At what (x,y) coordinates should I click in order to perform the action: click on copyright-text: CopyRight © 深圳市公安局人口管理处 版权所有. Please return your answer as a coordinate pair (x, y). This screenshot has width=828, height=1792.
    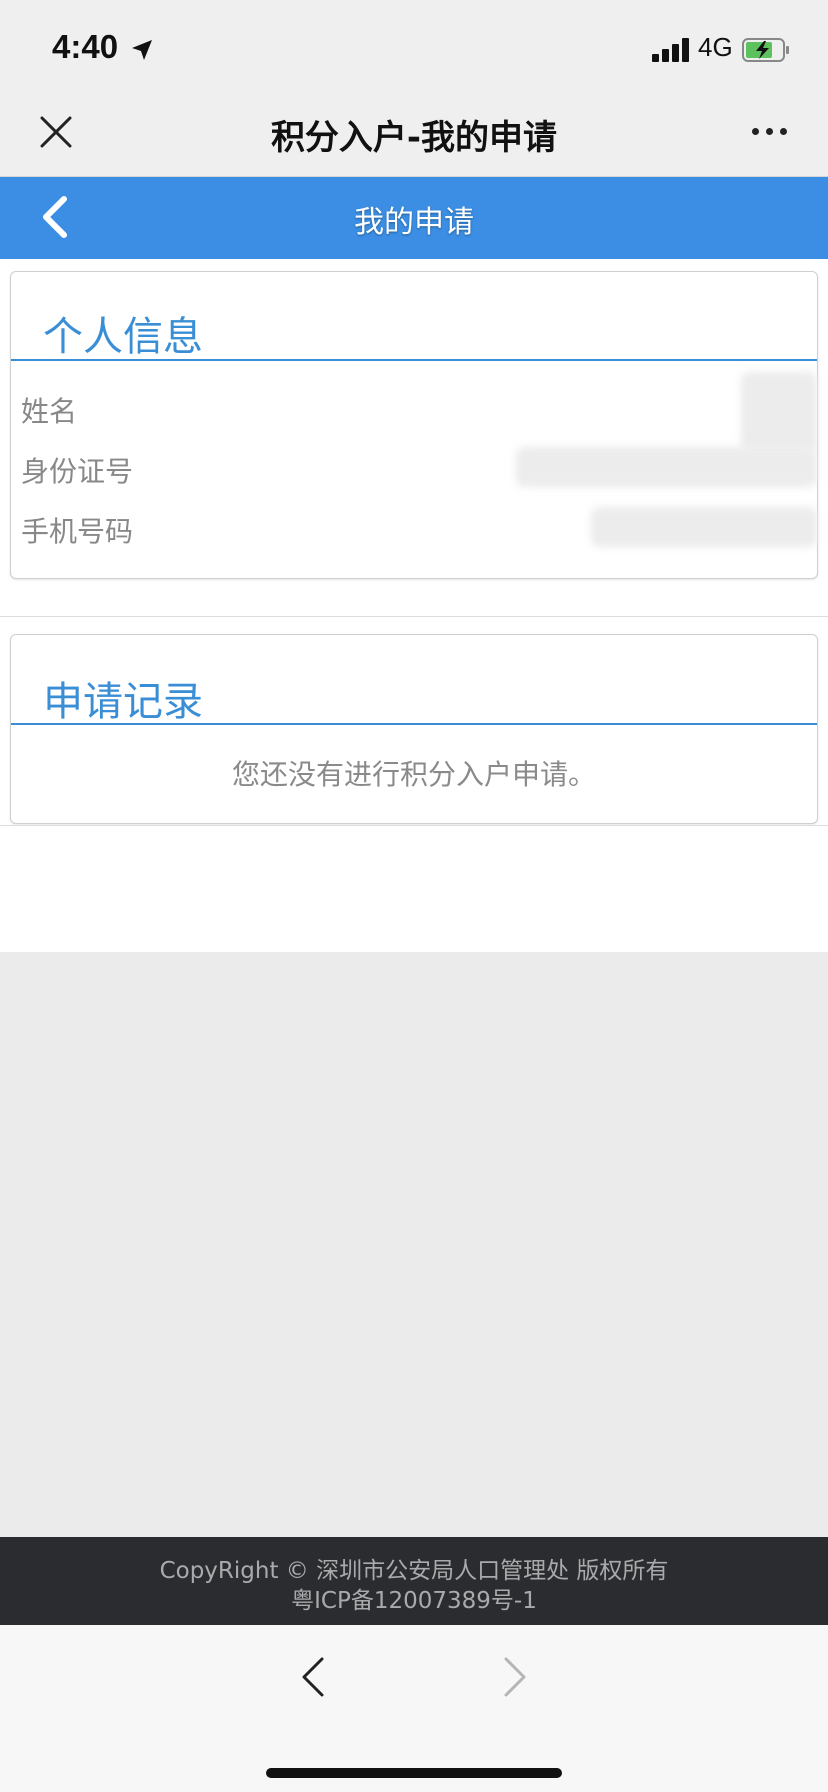
    Looking at the image, I should click on (414, 1571).